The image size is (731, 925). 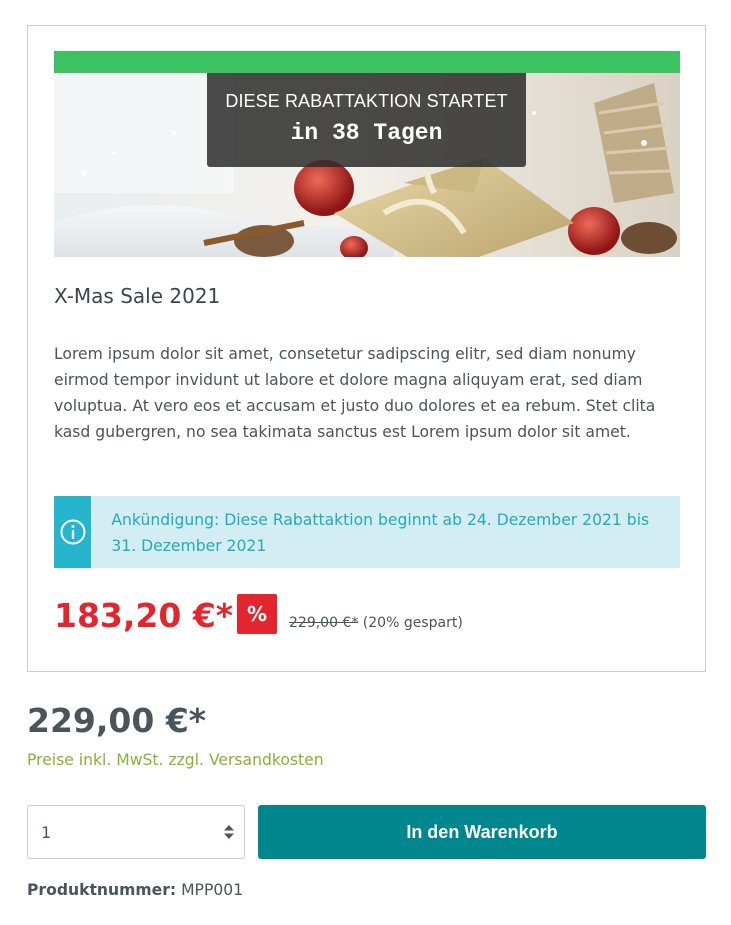 I want to click on countdown-overlay: DIESE RABATTAKTION STARTET in 38 Tagen, so click(x=366, y=120).